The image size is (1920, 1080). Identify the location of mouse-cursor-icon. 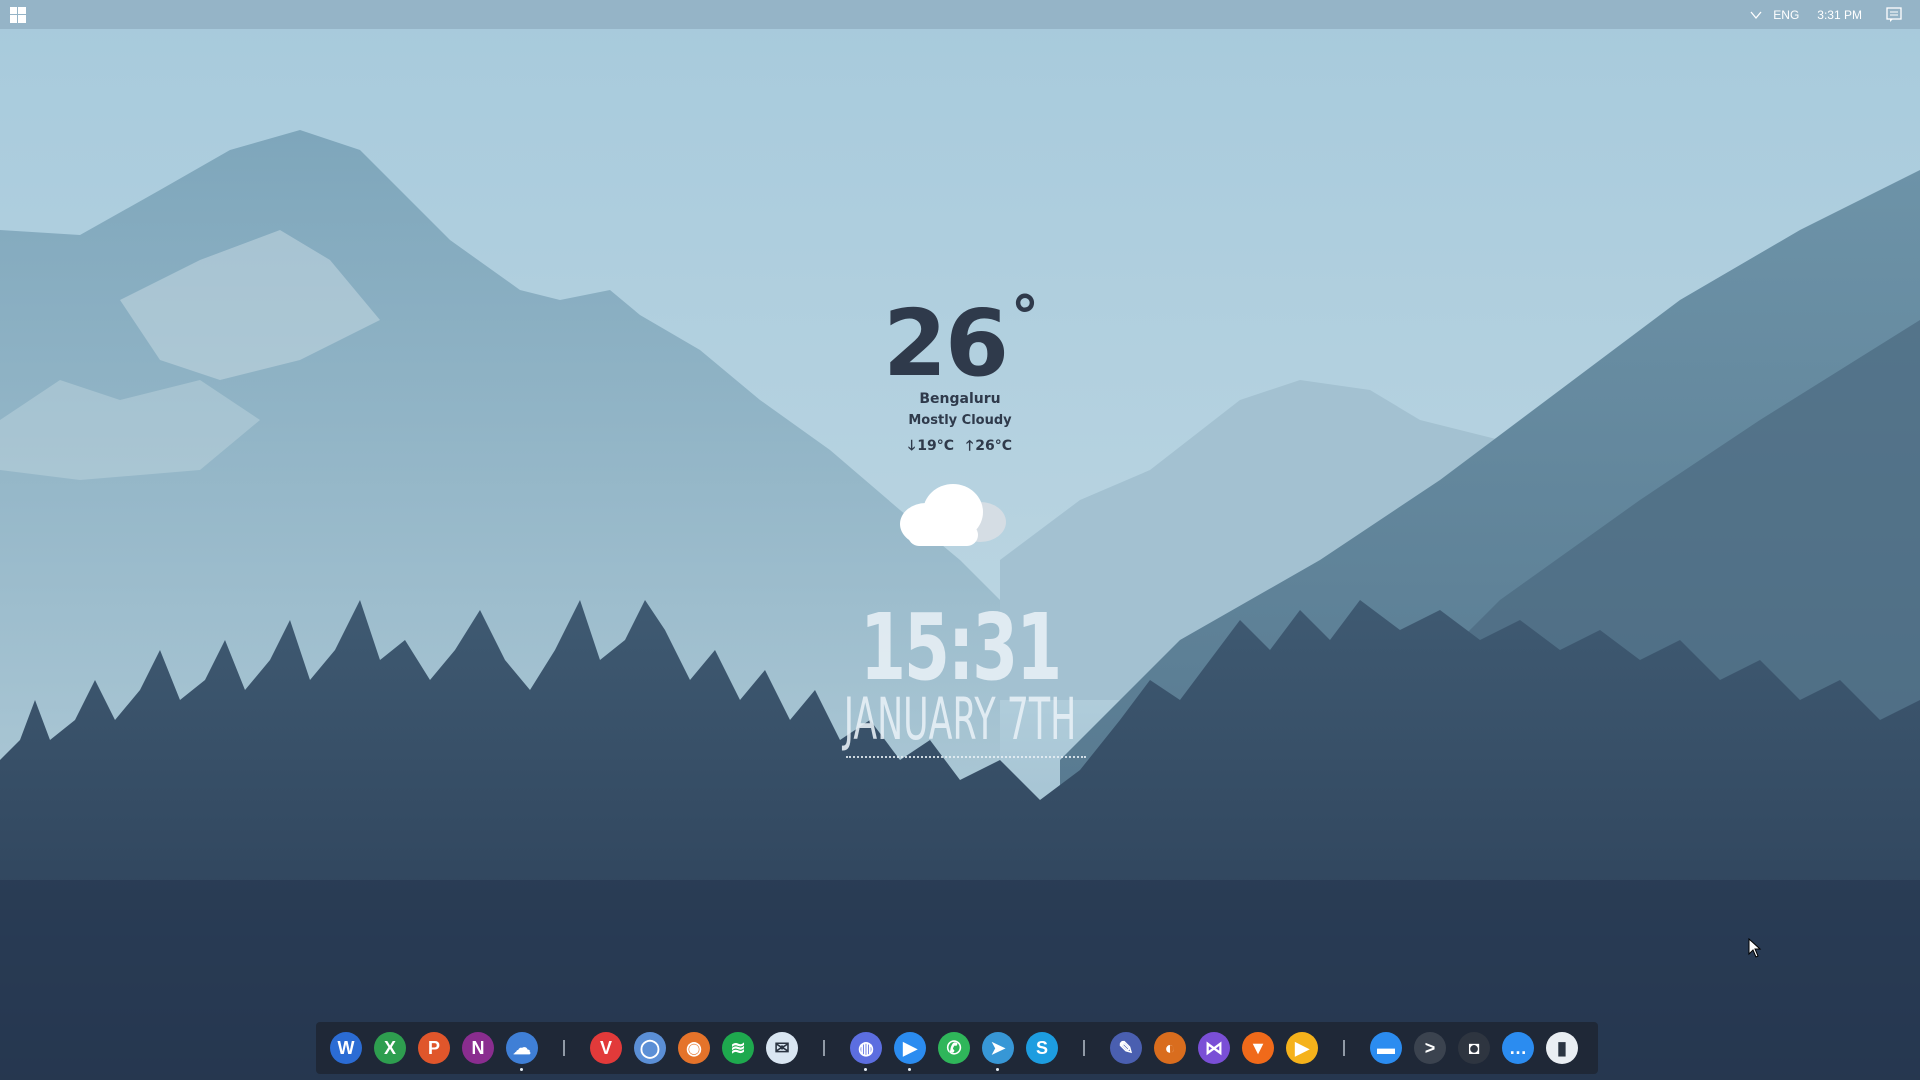
(1755, 948).